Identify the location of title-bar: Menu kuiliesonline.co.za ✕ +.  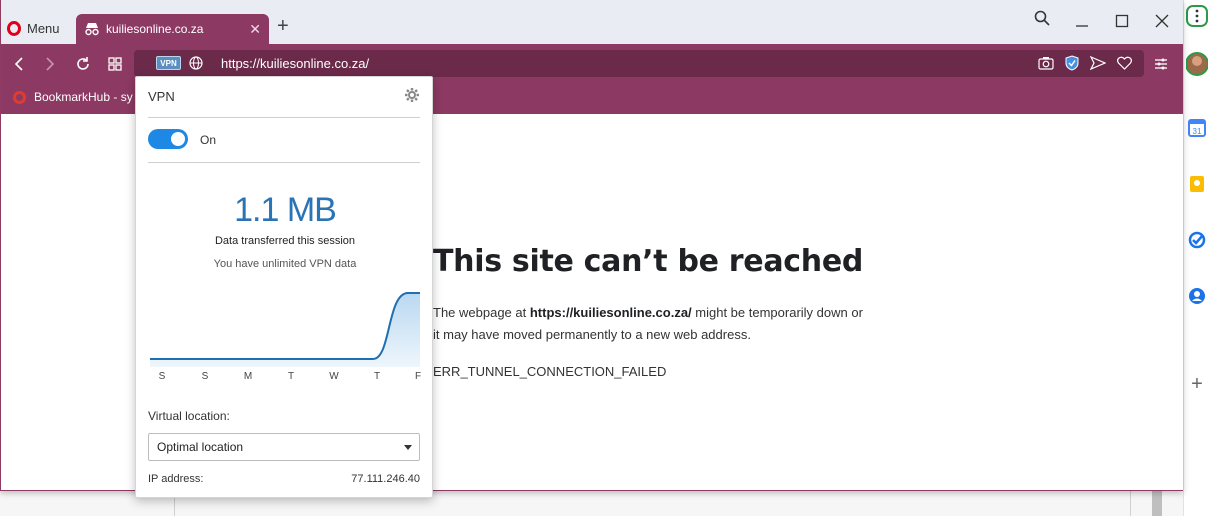
(592, 22).